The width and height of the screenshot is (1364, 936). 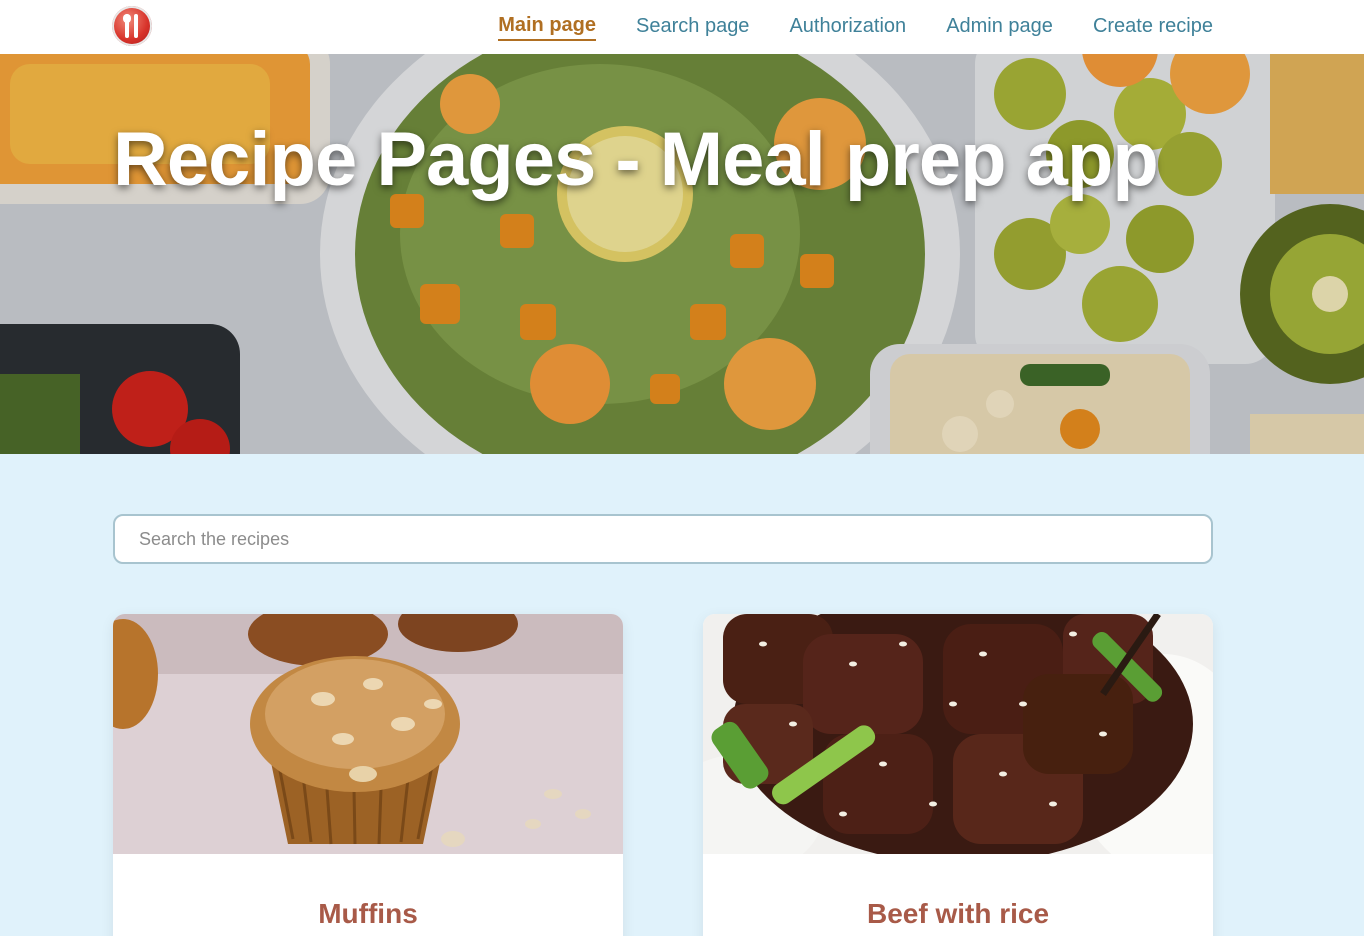 I want to click on recipe-title: Muffins, so click(x=368, y=914).